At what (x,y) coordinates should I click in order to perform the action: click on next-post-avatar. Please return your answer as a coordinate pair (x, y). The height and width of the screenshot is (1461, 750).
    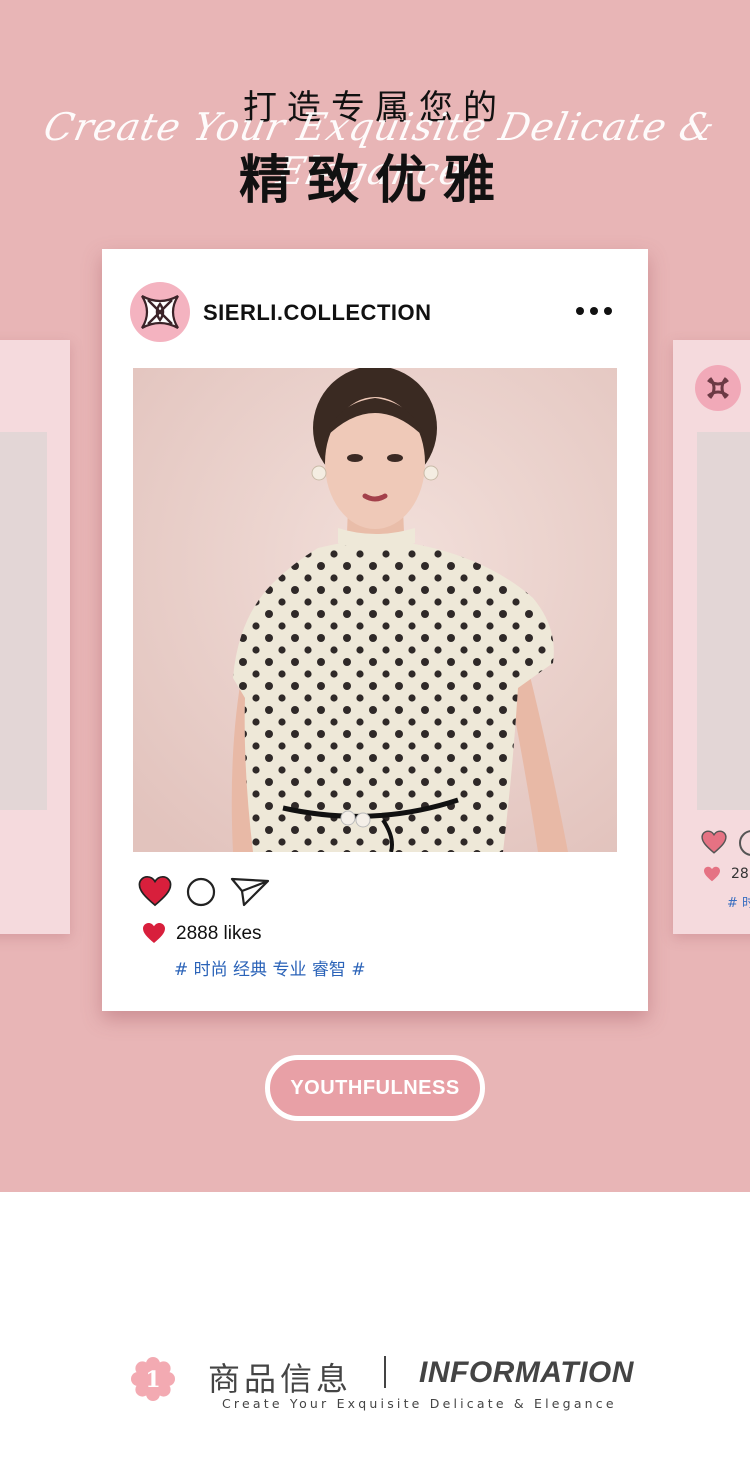
    Looking at the image, I should click on (718, 388).